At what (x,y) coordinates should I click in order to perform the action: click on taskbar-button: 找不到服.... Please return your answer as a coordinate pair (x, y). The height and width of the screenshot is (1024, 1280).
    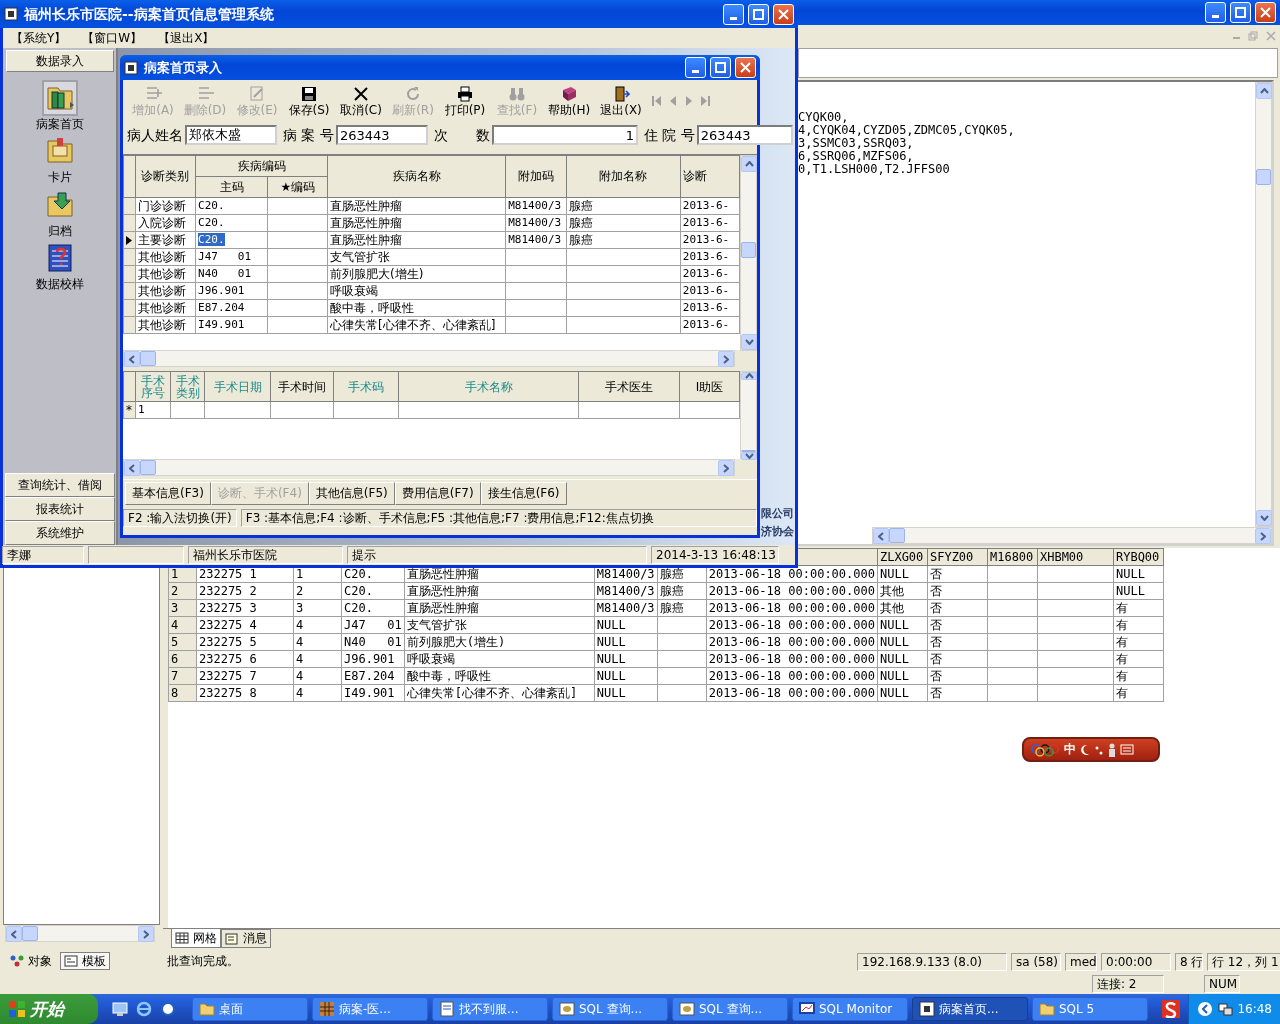
    Looking at the image, I should click on (490, 1009).